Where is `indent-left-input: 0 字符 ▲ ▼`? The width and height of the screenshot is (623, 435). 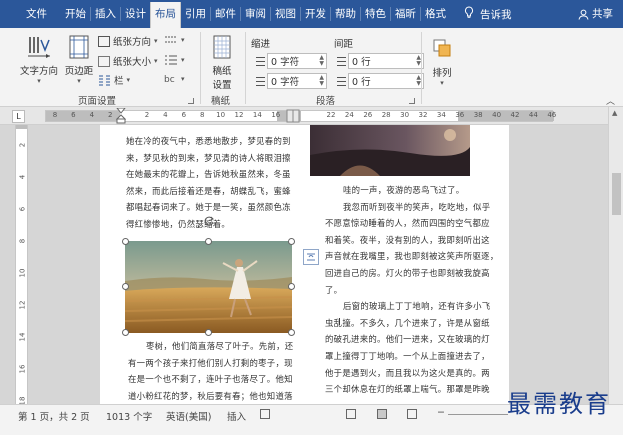 indent-left-input: 0 字符 ▲ ▼ is located at coordinates (297, 61).